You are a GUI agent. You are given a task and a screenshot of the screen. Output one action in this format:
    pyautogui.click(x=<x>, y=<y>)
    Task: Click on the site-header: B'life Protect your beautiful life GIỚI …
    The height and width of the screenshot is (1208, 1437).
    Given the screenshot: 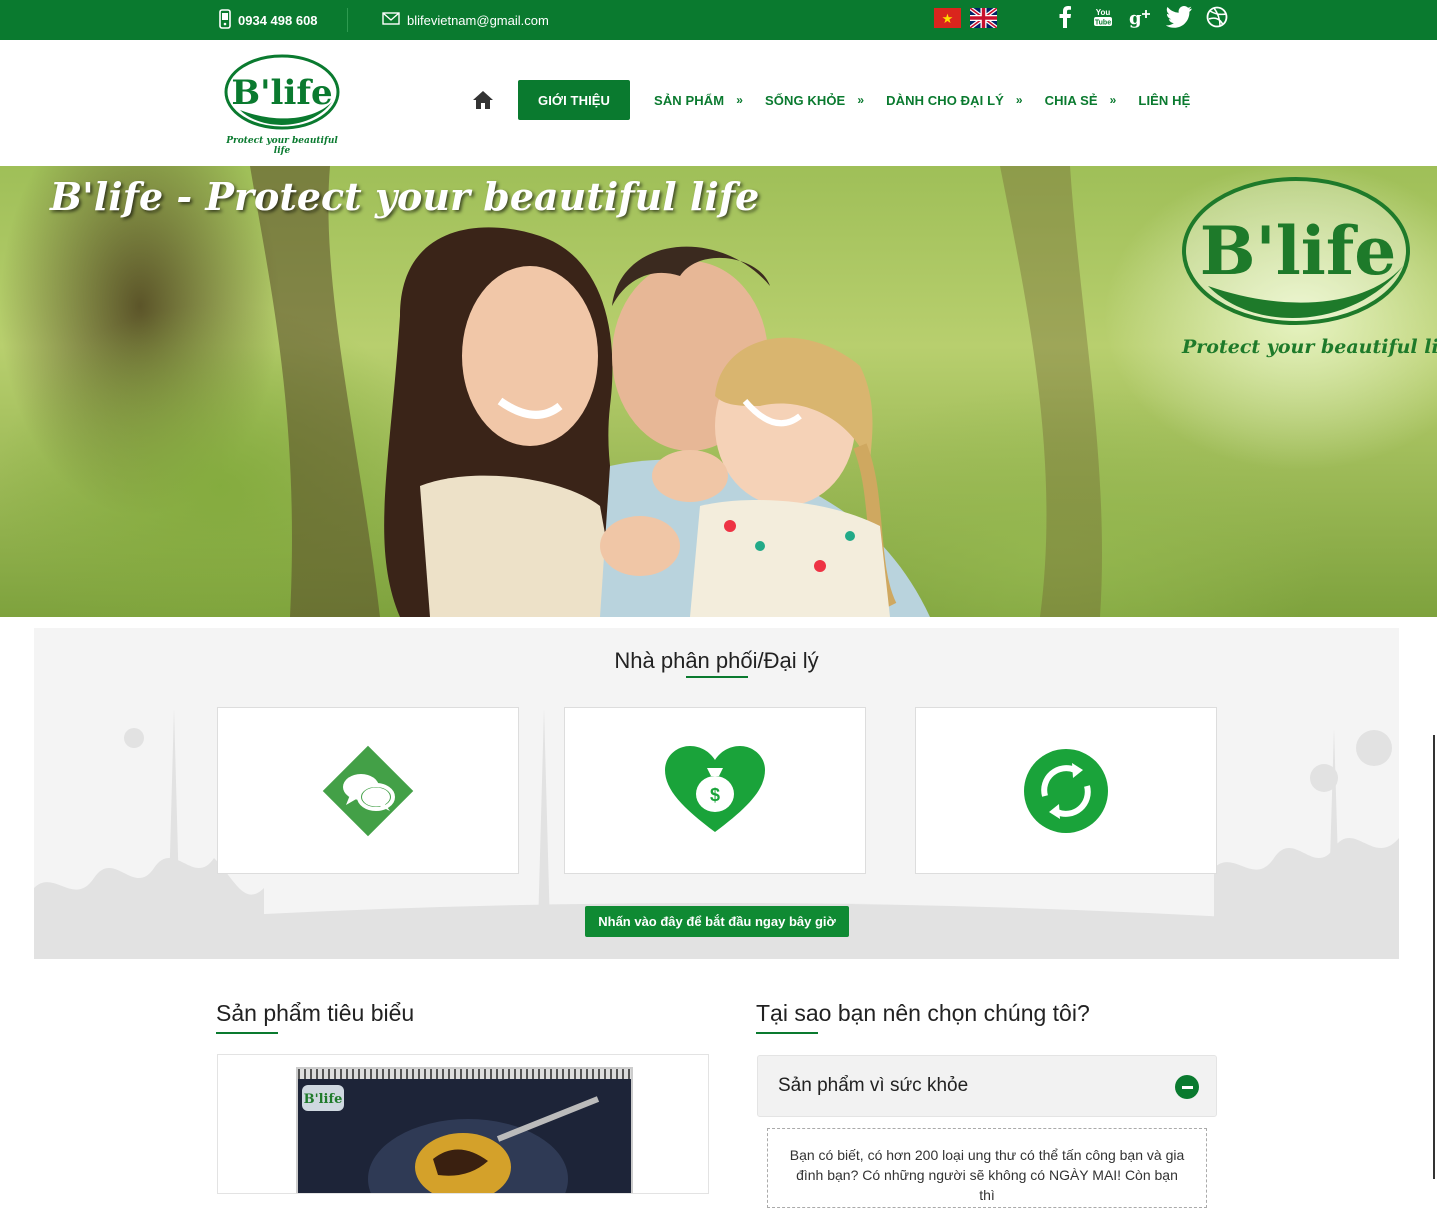 What is the action you would take?
    pyautogui.click(x=718, y=103)
    